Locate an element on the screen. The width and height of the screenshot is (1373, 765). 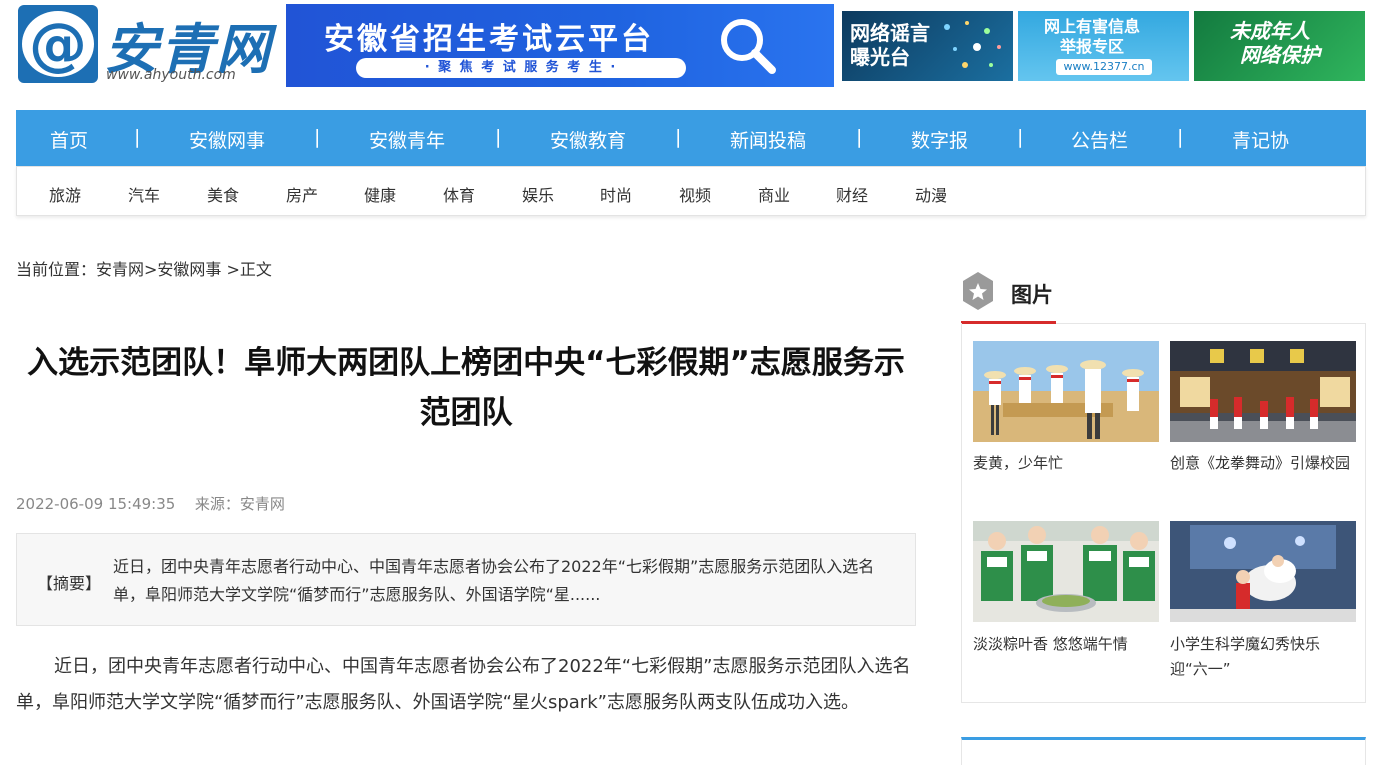
minor-banner-line2: 网络保护 is located at coordinates (1280, 55).